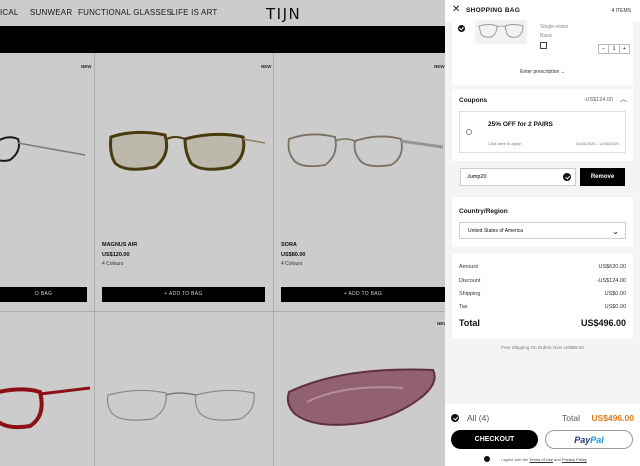  What do you see at coordinates (554, 27) in the screenshot?
I see `lens-option: Single-vision` at bounding box center [554, 27].